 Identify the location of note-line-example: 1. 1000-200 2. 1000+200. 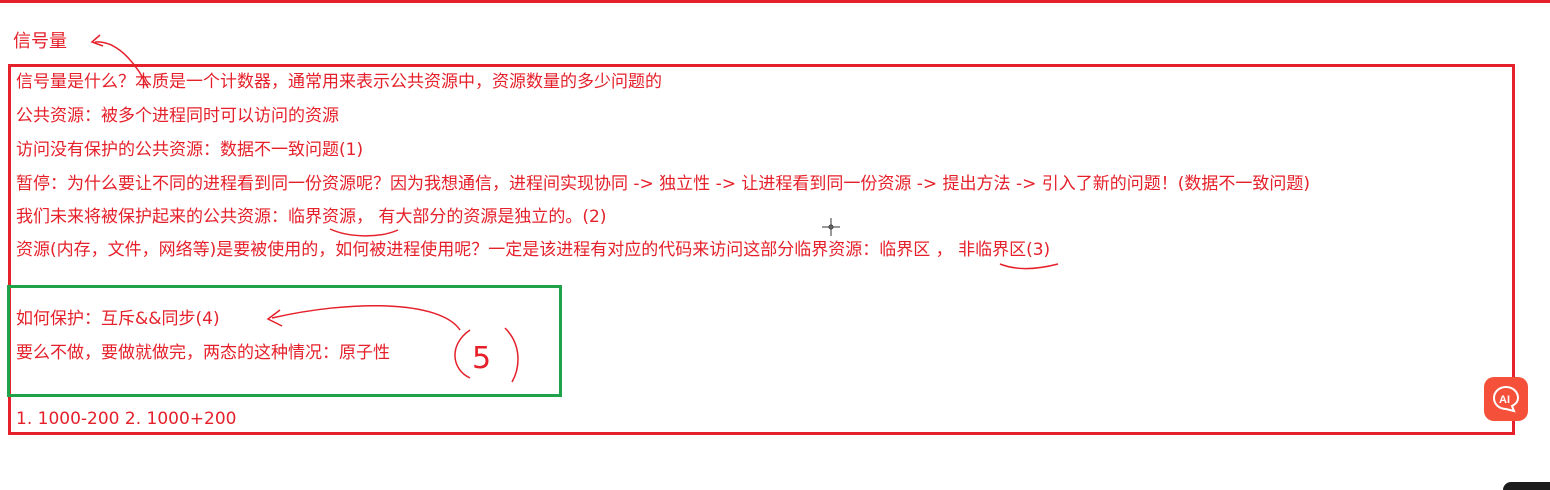
(126, 419).